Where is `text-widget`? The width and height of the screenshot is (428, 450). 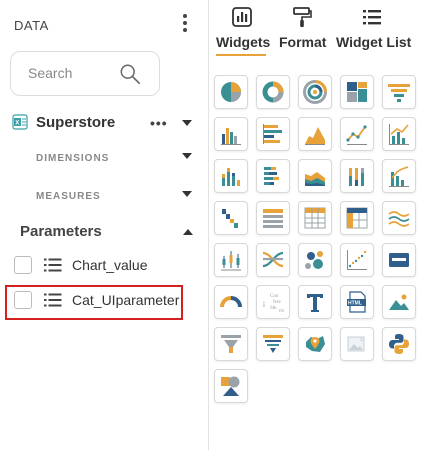
text-widget is located at coordinates (315, 302).